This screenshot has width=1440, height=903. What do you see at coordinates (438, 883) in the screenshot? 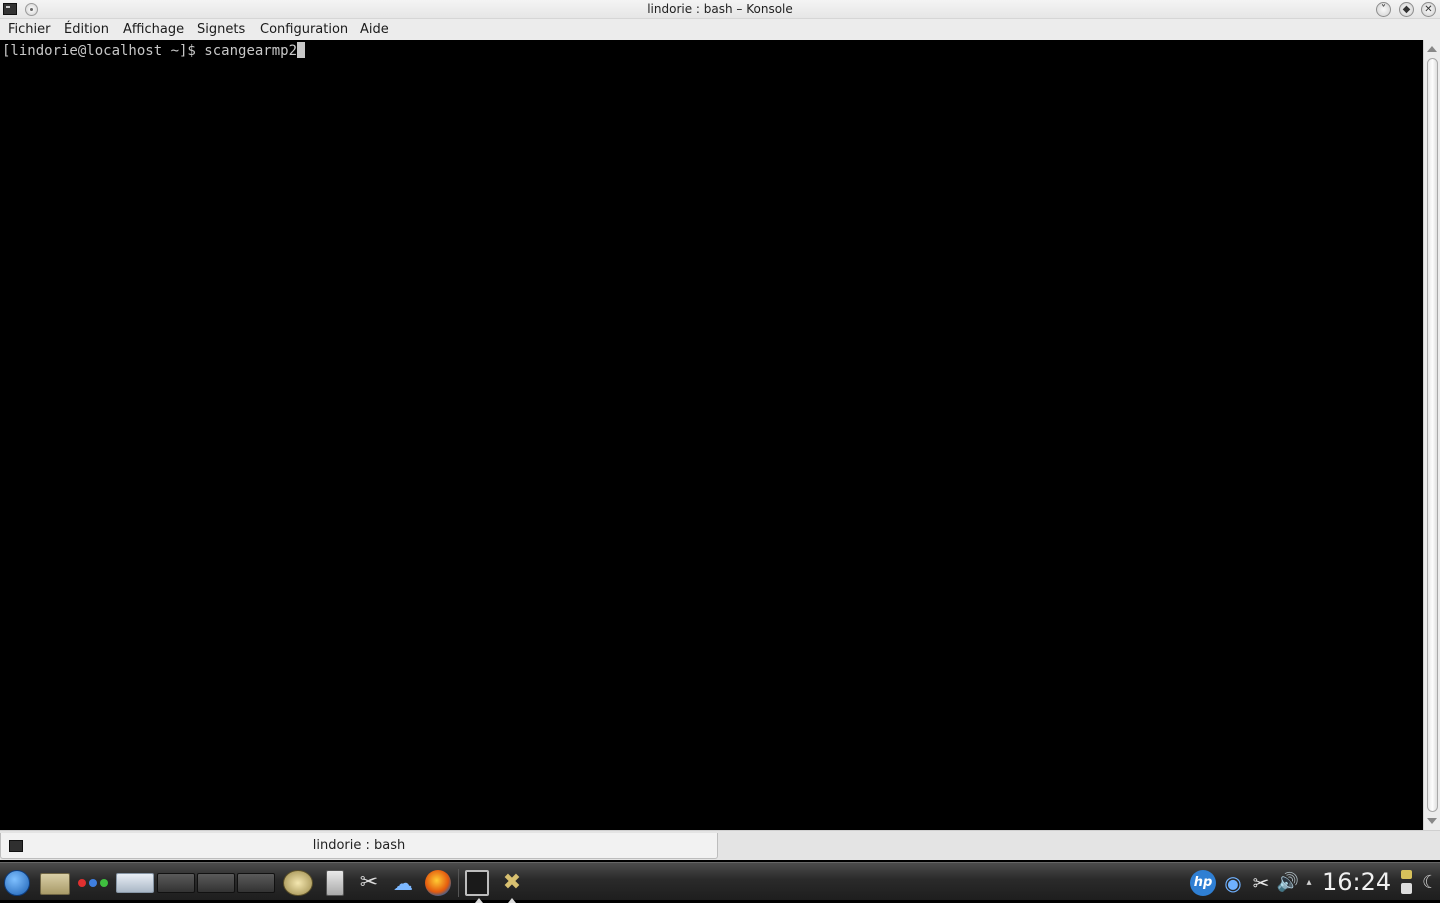
I see `firefox-icon` at bounding box center [438, 883].